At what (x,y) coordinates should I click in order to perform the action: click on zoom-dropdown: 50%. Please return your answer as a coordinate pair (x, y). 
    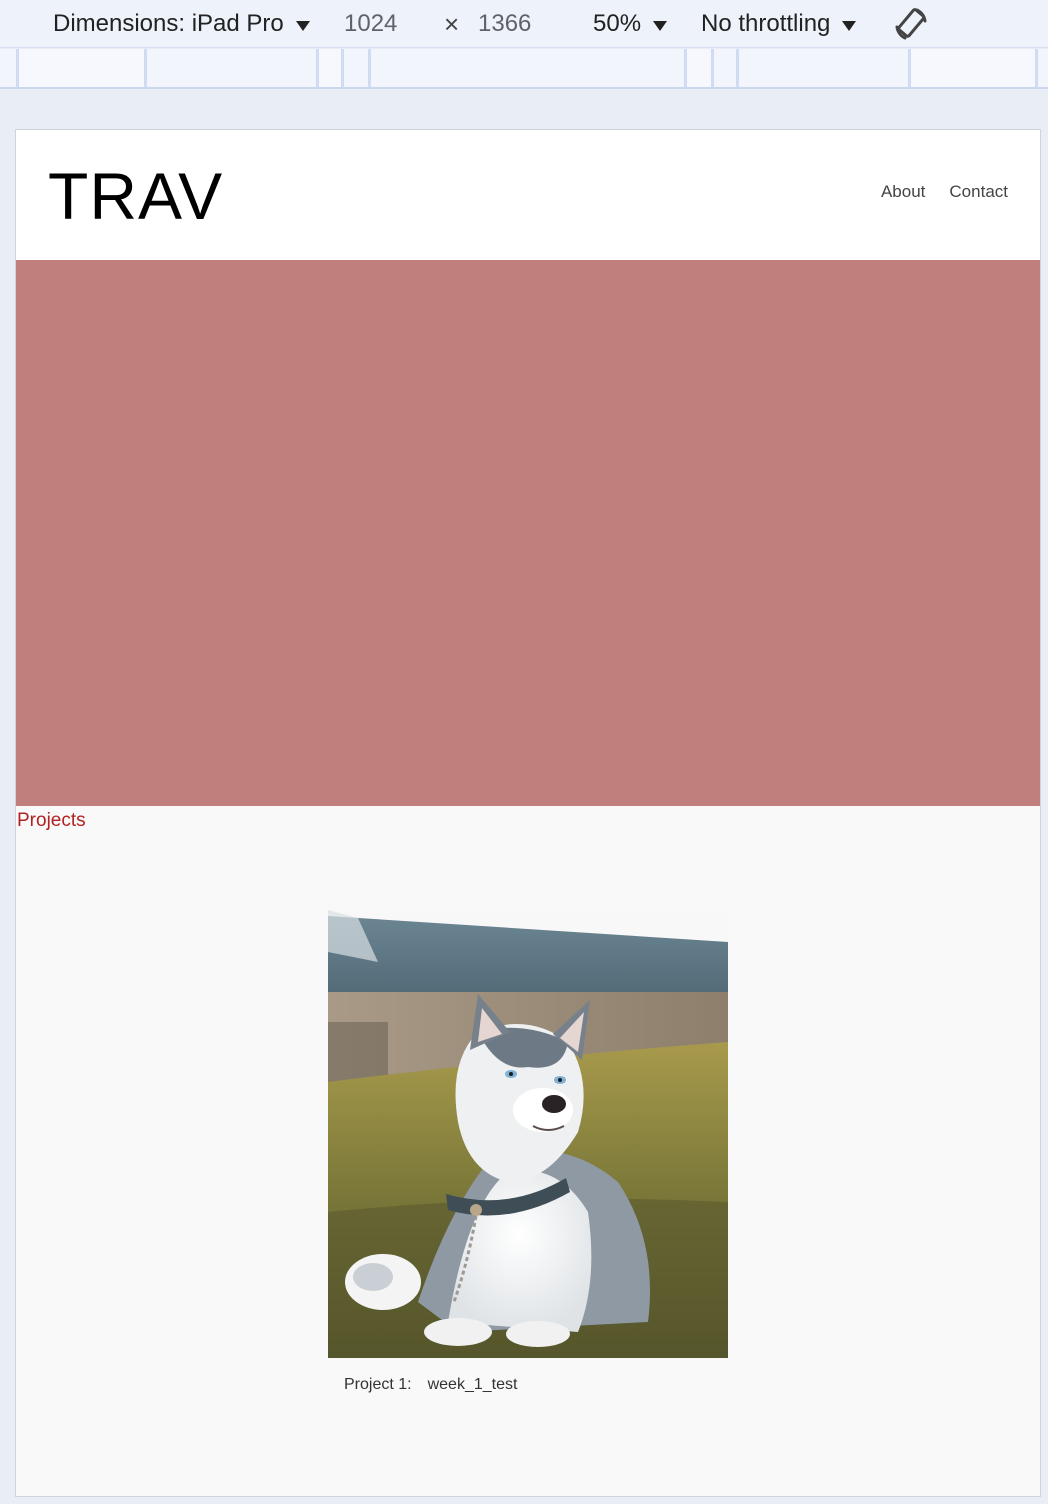
    Looking at the image, I should click on (630, 24).